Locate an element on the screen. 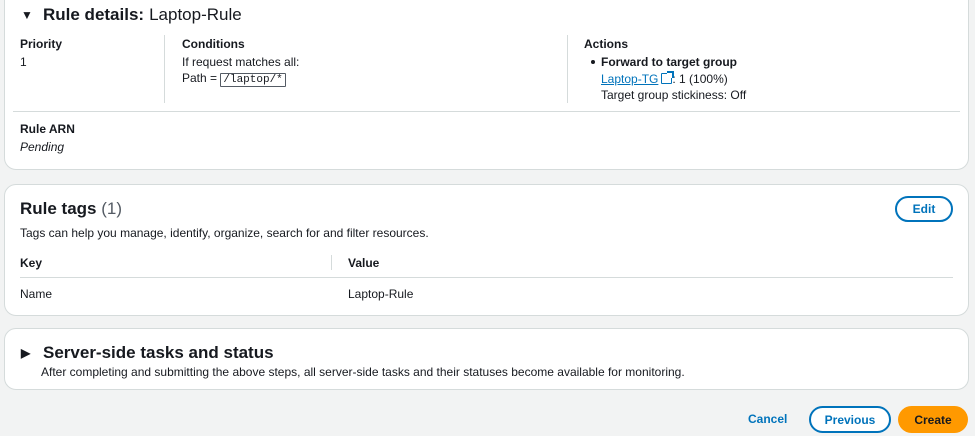 This screenshot has width=975, height=436. target-group-weight: : 1 (100%) is located at coordinates (700, 79).